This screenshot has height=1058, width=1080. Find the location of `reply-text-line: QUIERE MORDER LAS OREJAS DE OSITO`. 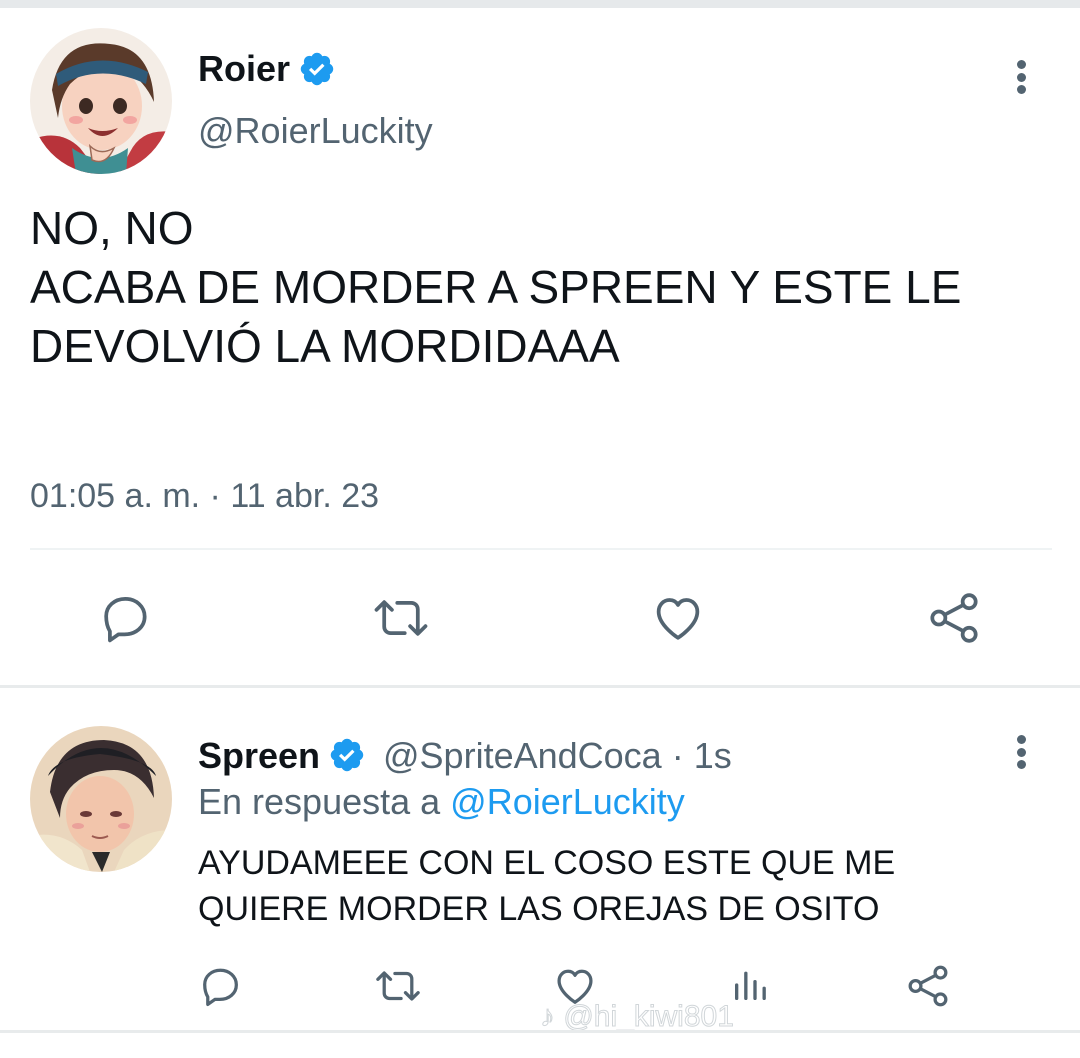

reply-text-line: QUIERE MORDER LAS OREJAS DE OSITO is located at coordinates (539, 909).